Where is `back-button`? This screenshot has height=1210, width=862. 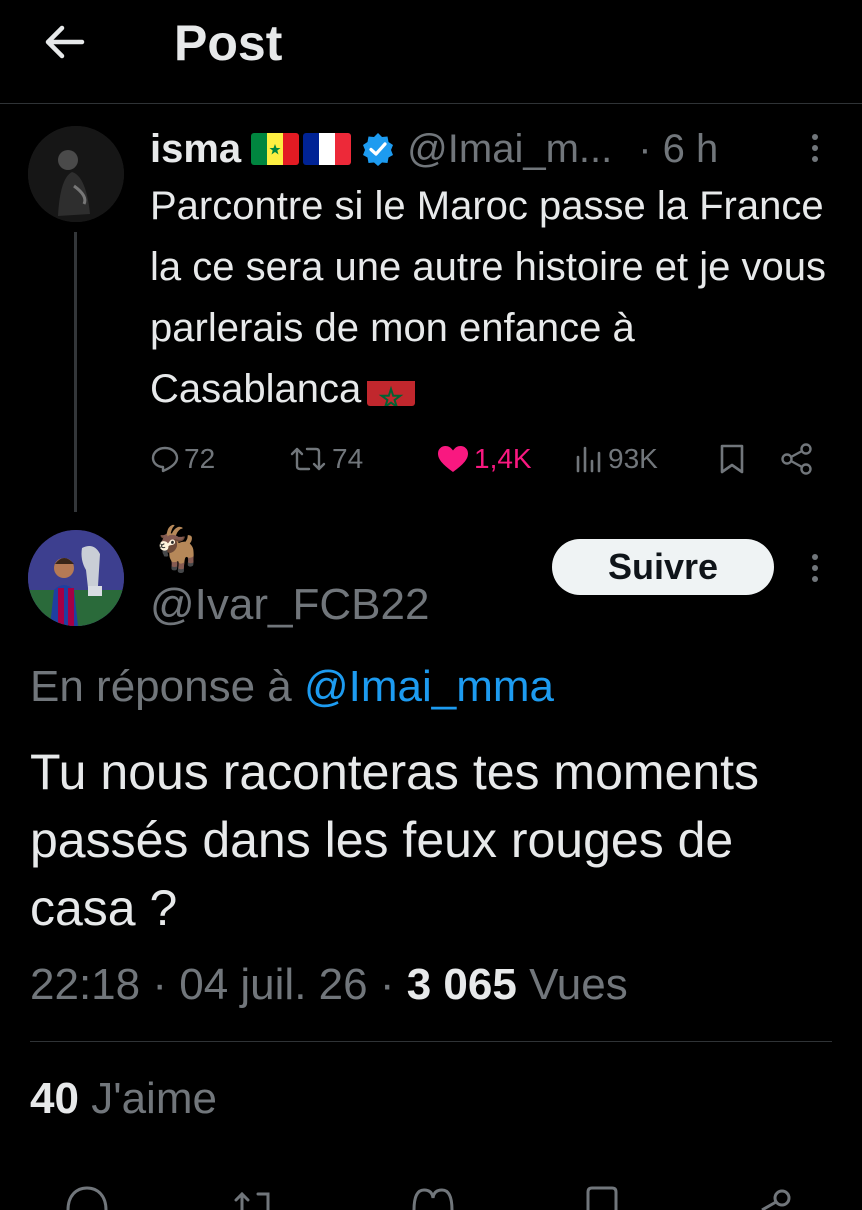
back-button is located at coordinates (64, 42).